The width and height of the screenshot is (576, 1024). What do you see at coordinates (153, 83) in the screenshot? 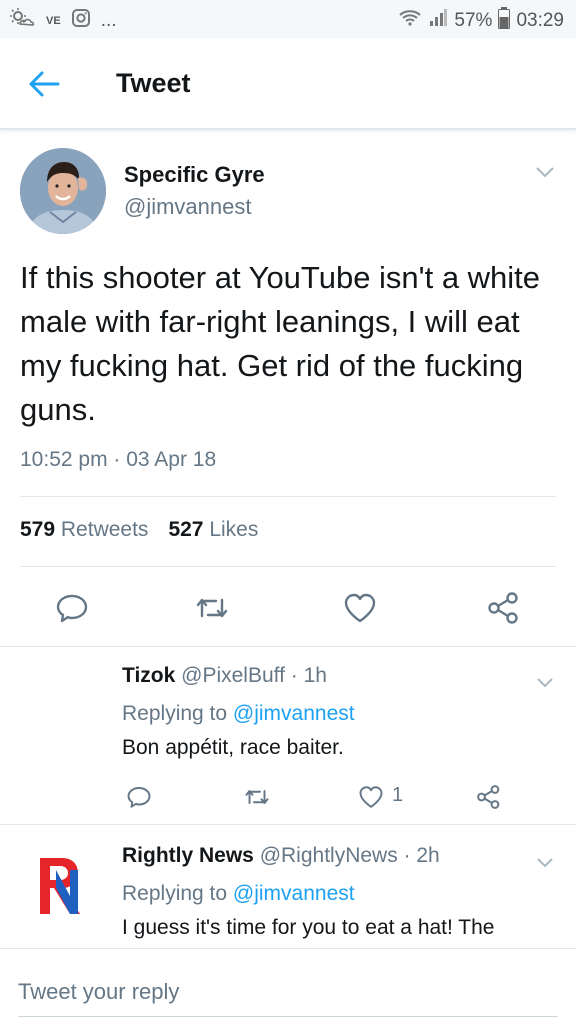
I see `page-title: Tweet` at bounding box center [153, 83].